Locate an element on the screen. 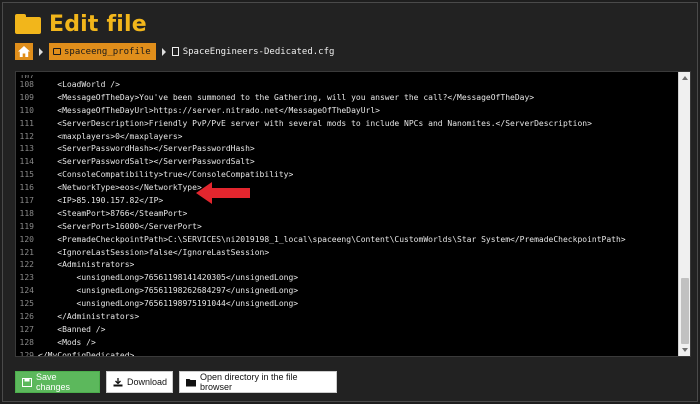 The width and height of the screenshot is (700, 404). line-content: <Mods /> is located at coordinates (67, 342).